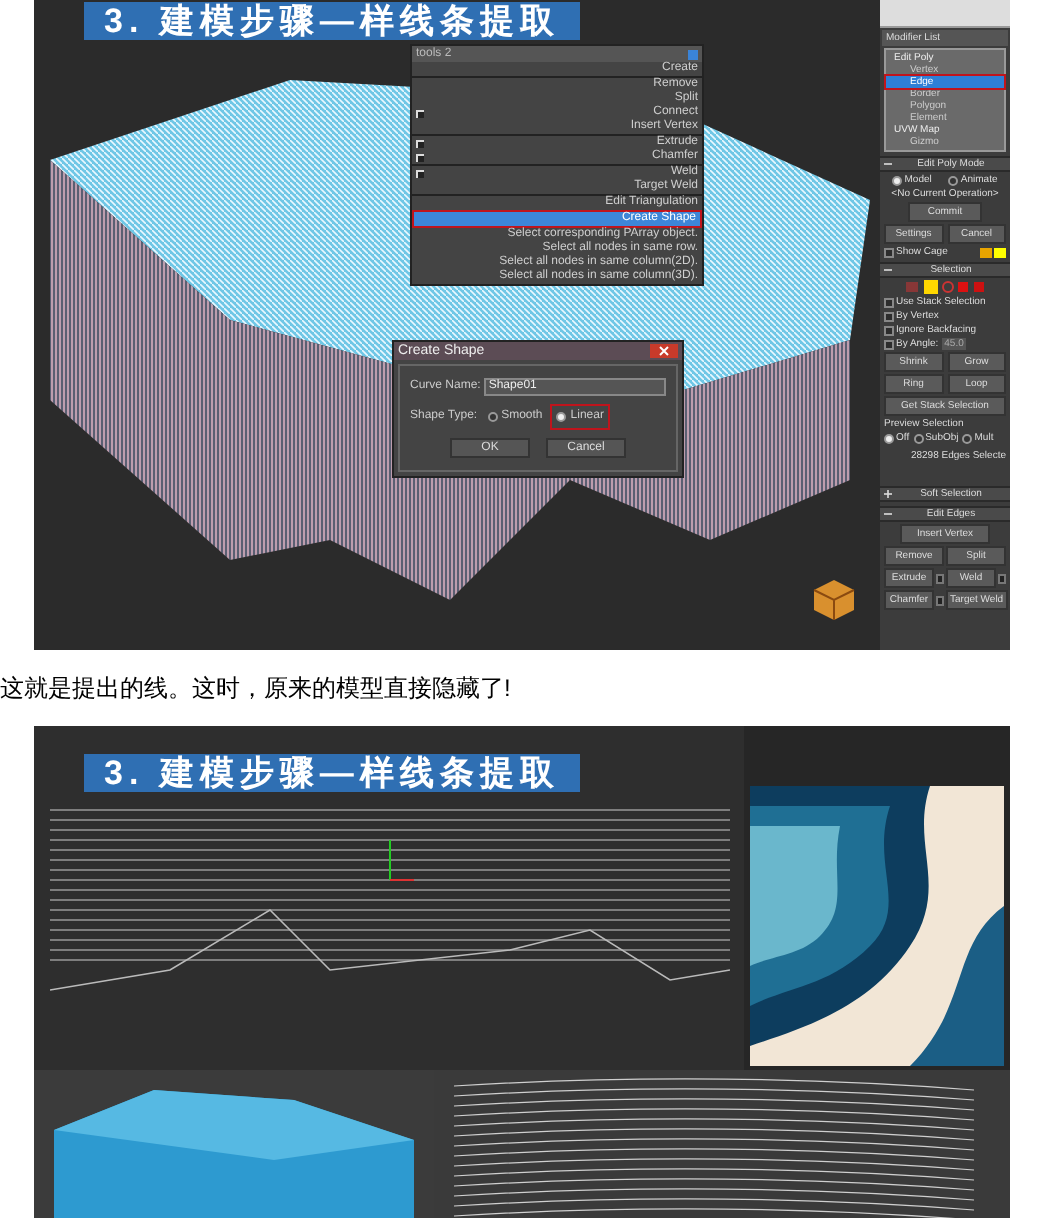 Image resolution: width=1054 pixels, height=1218 pixels. I want to click on close-icon, so click(664, 351).